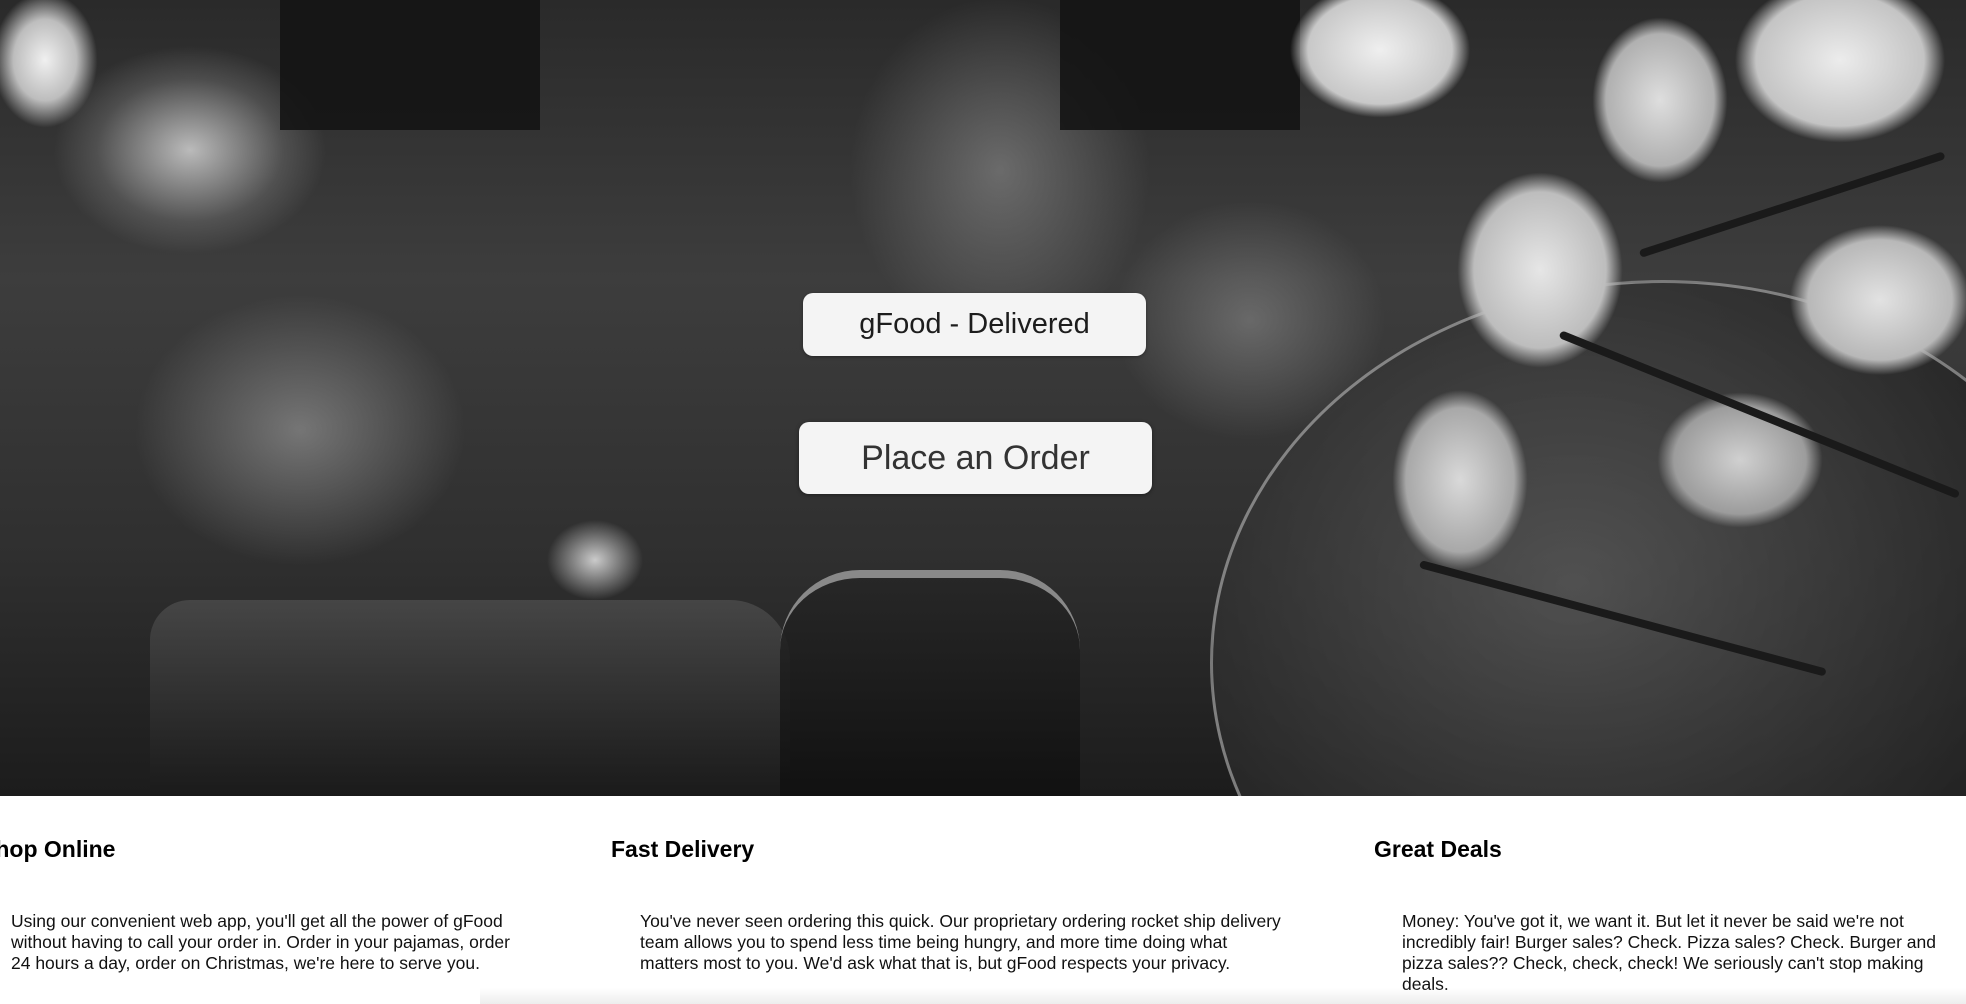 This screenshot has height=1004, width=1966. What do you see at coordinates (1438, 849) in the screenshot?
I see `feature-heading-great-deals: Great Deals` at bounding box center [1438, 849].